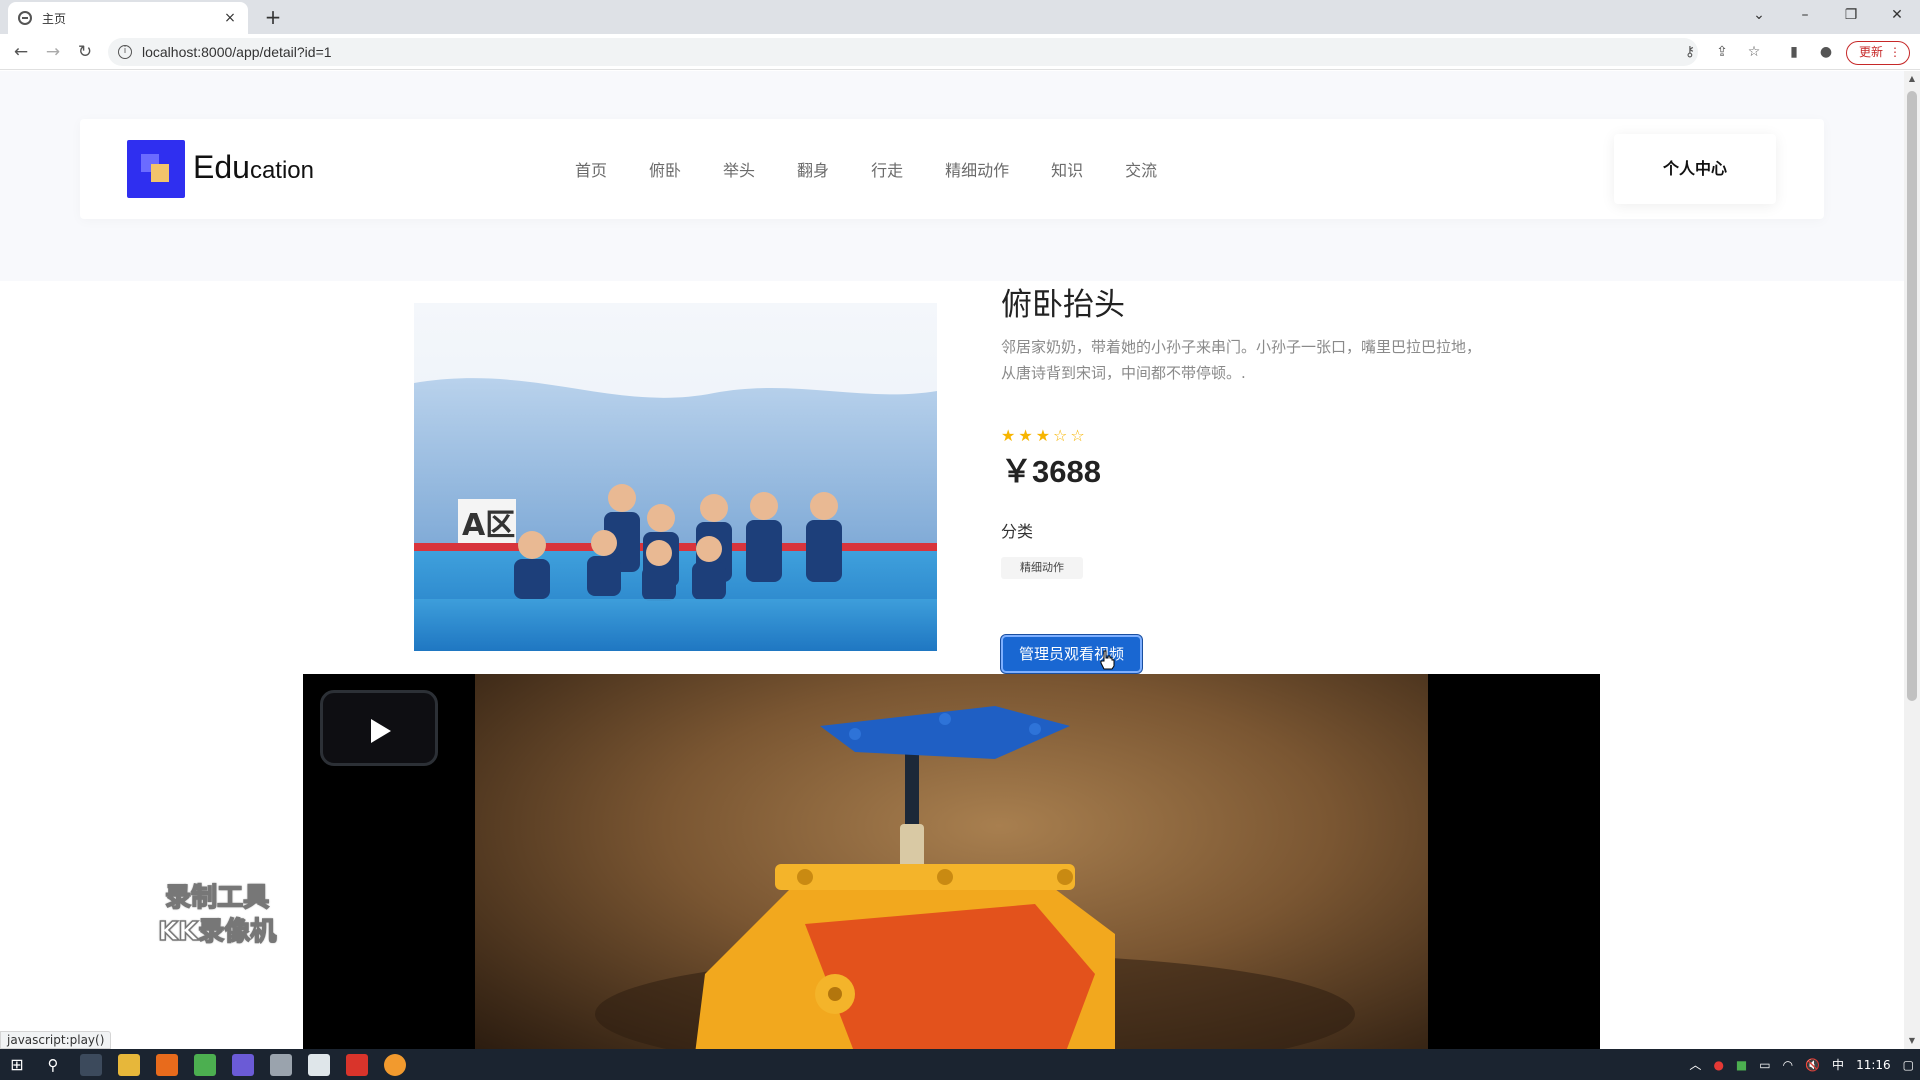  I want to click on scroll-thumb, so click(1912, 396).